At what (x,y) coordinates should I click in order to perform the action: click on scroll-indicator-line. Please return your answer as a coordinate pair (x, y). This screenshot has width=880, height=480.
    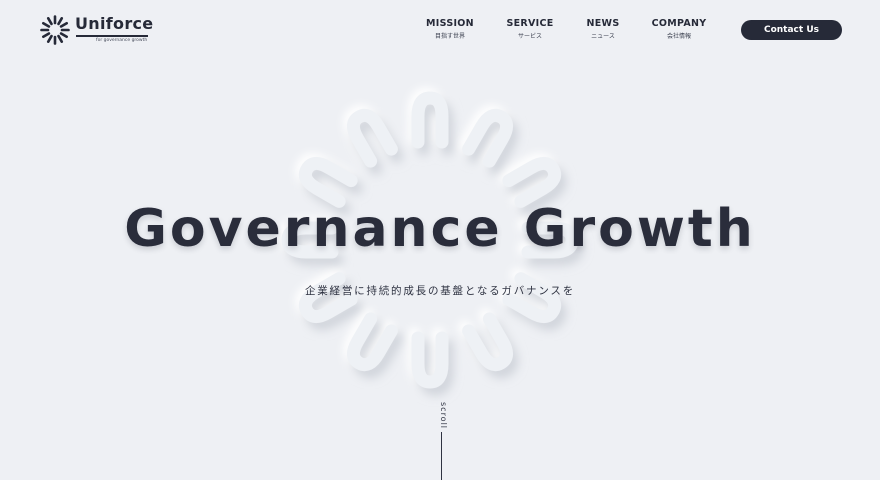
    Looking at the image, I should click on (441, 456).